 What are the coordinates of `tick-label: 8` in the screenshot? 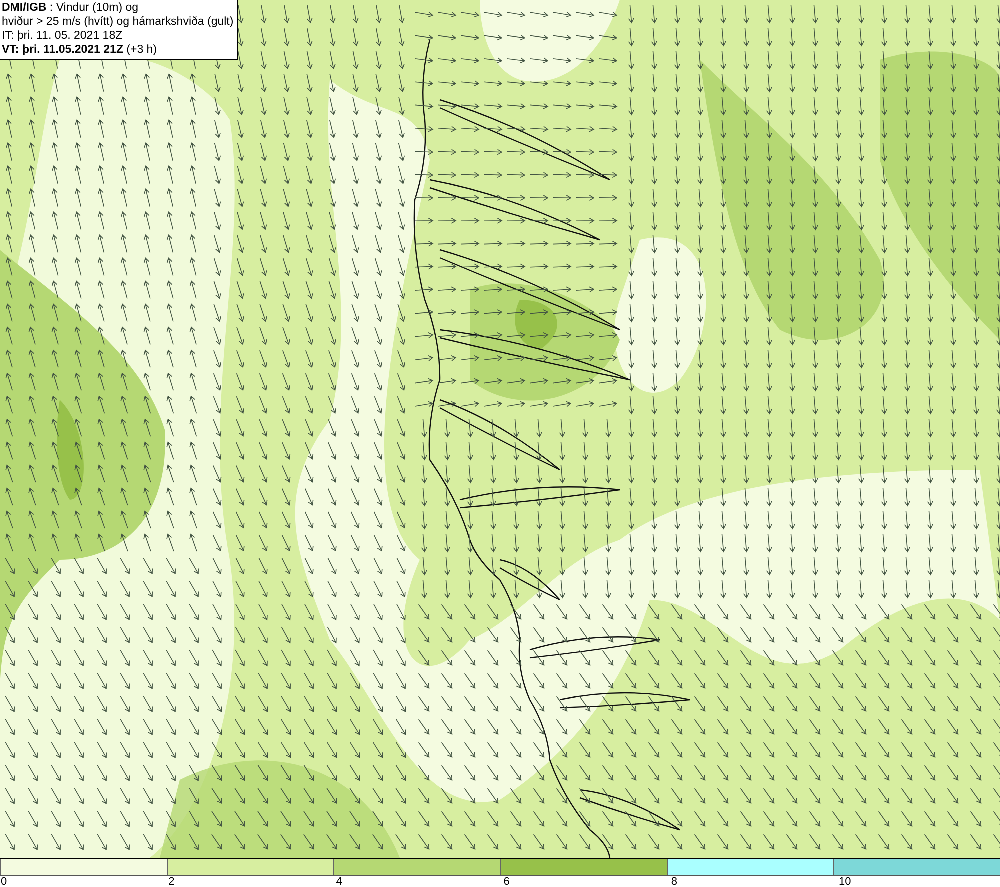 It's located at (674, 881).